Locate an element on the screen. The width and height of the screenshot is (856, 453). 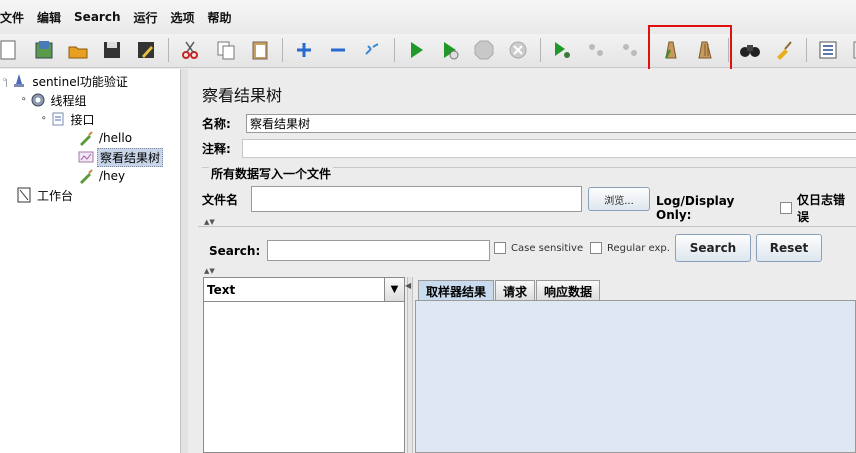
tree-node-controller: ⚬ 接口 is located at coordinates (68, 119).